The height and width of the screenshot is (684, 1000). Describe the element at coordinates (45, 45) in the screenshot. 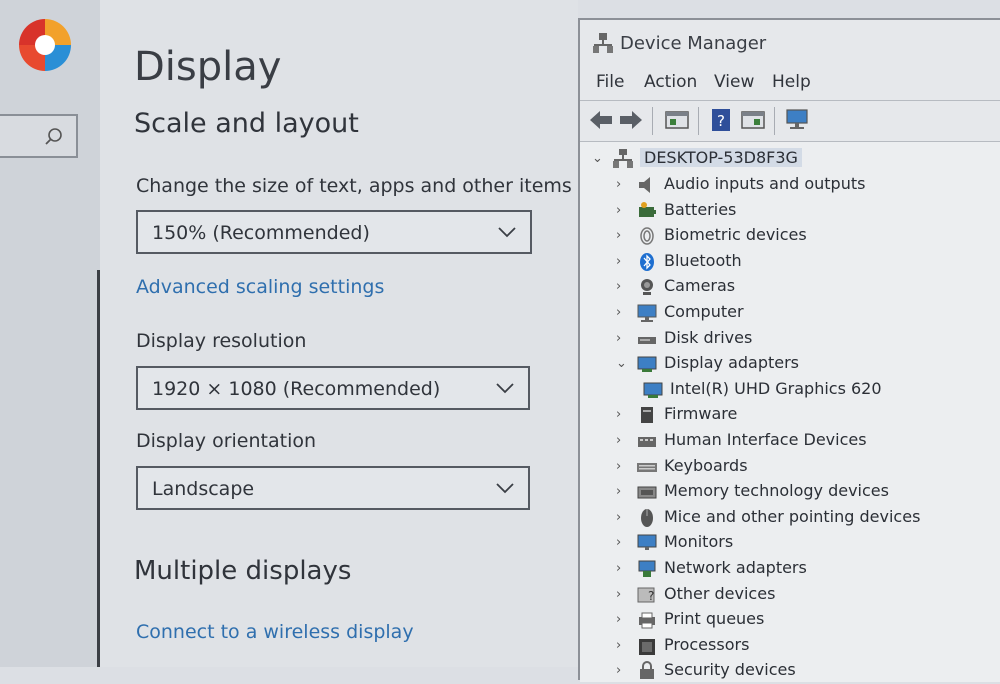

I see `app-logo-icon` at that location.